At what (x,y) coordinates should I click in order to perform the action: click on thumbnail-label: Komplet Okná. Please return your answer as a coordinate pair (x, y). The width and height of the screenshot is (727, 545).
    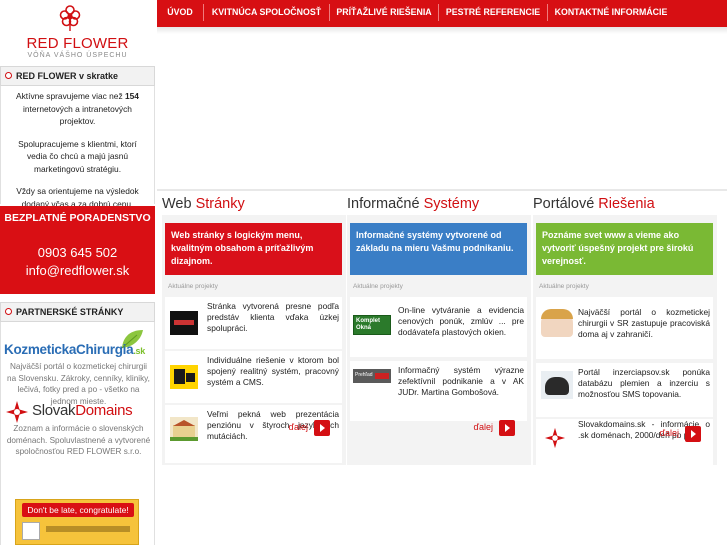
    Looking at the image, I should click on (368, 324).